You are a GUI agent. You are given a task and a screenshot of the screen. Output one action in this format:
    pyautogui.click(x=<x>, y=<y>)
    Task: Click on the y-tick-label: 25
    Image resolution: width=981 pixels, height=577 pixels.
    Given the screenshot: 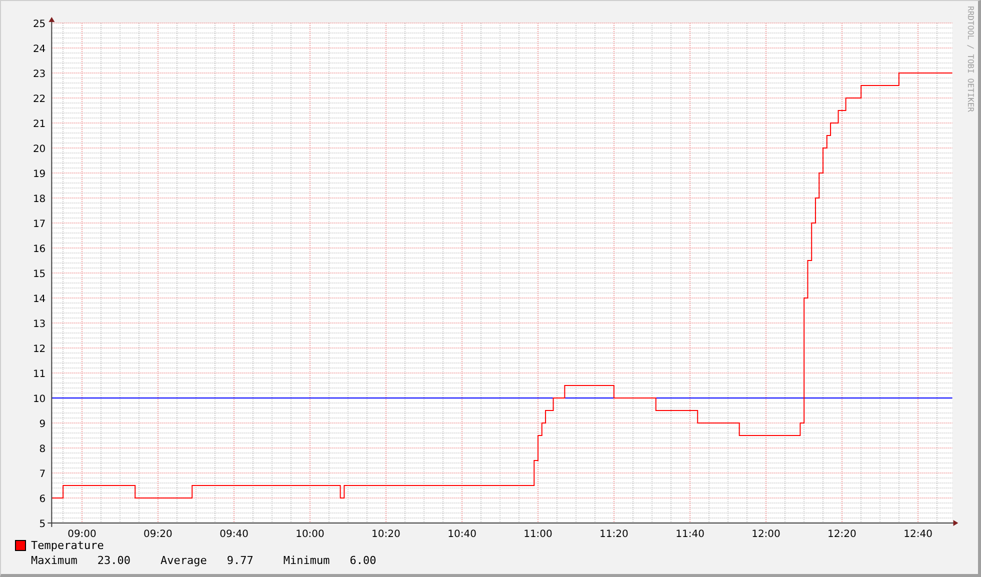 What is the action you would take?
    pyautogui.click(x=39, y=24)
    